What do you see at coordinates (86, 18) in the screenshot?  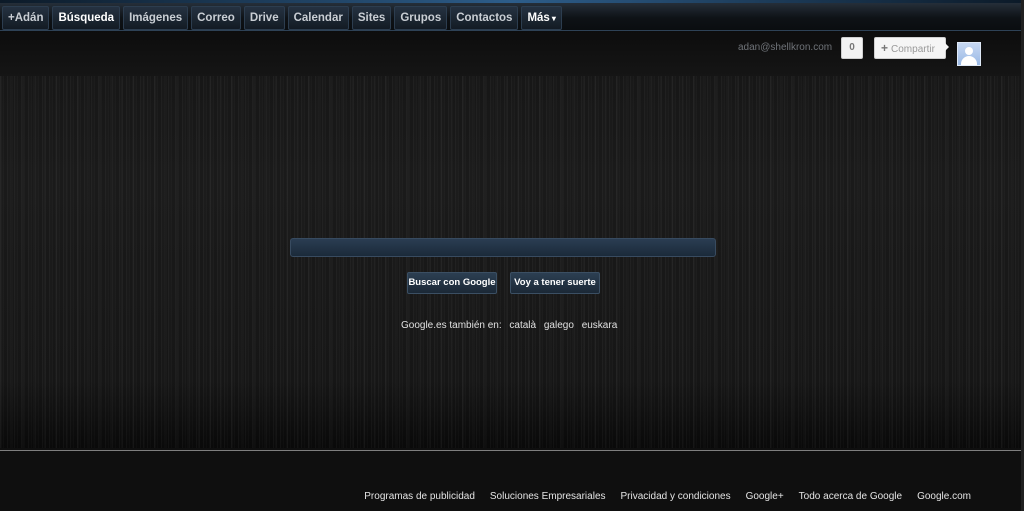 I see `nav-item-search: Búsqueda` at bounding box center [86, 18].